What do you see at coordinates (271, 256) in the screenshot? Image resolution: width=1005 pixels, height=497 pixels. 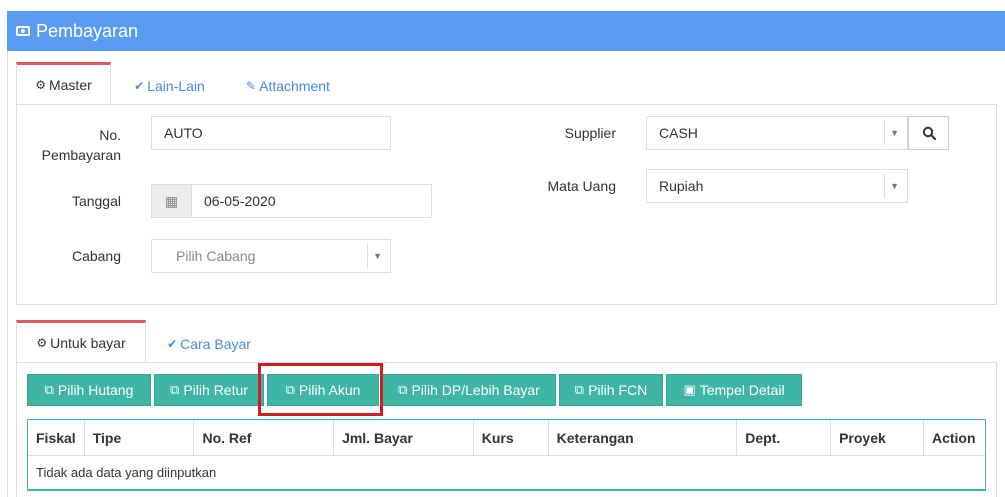 I see `cabang-select: Pilih Cabang ▼` at bounding box center [271, 256].